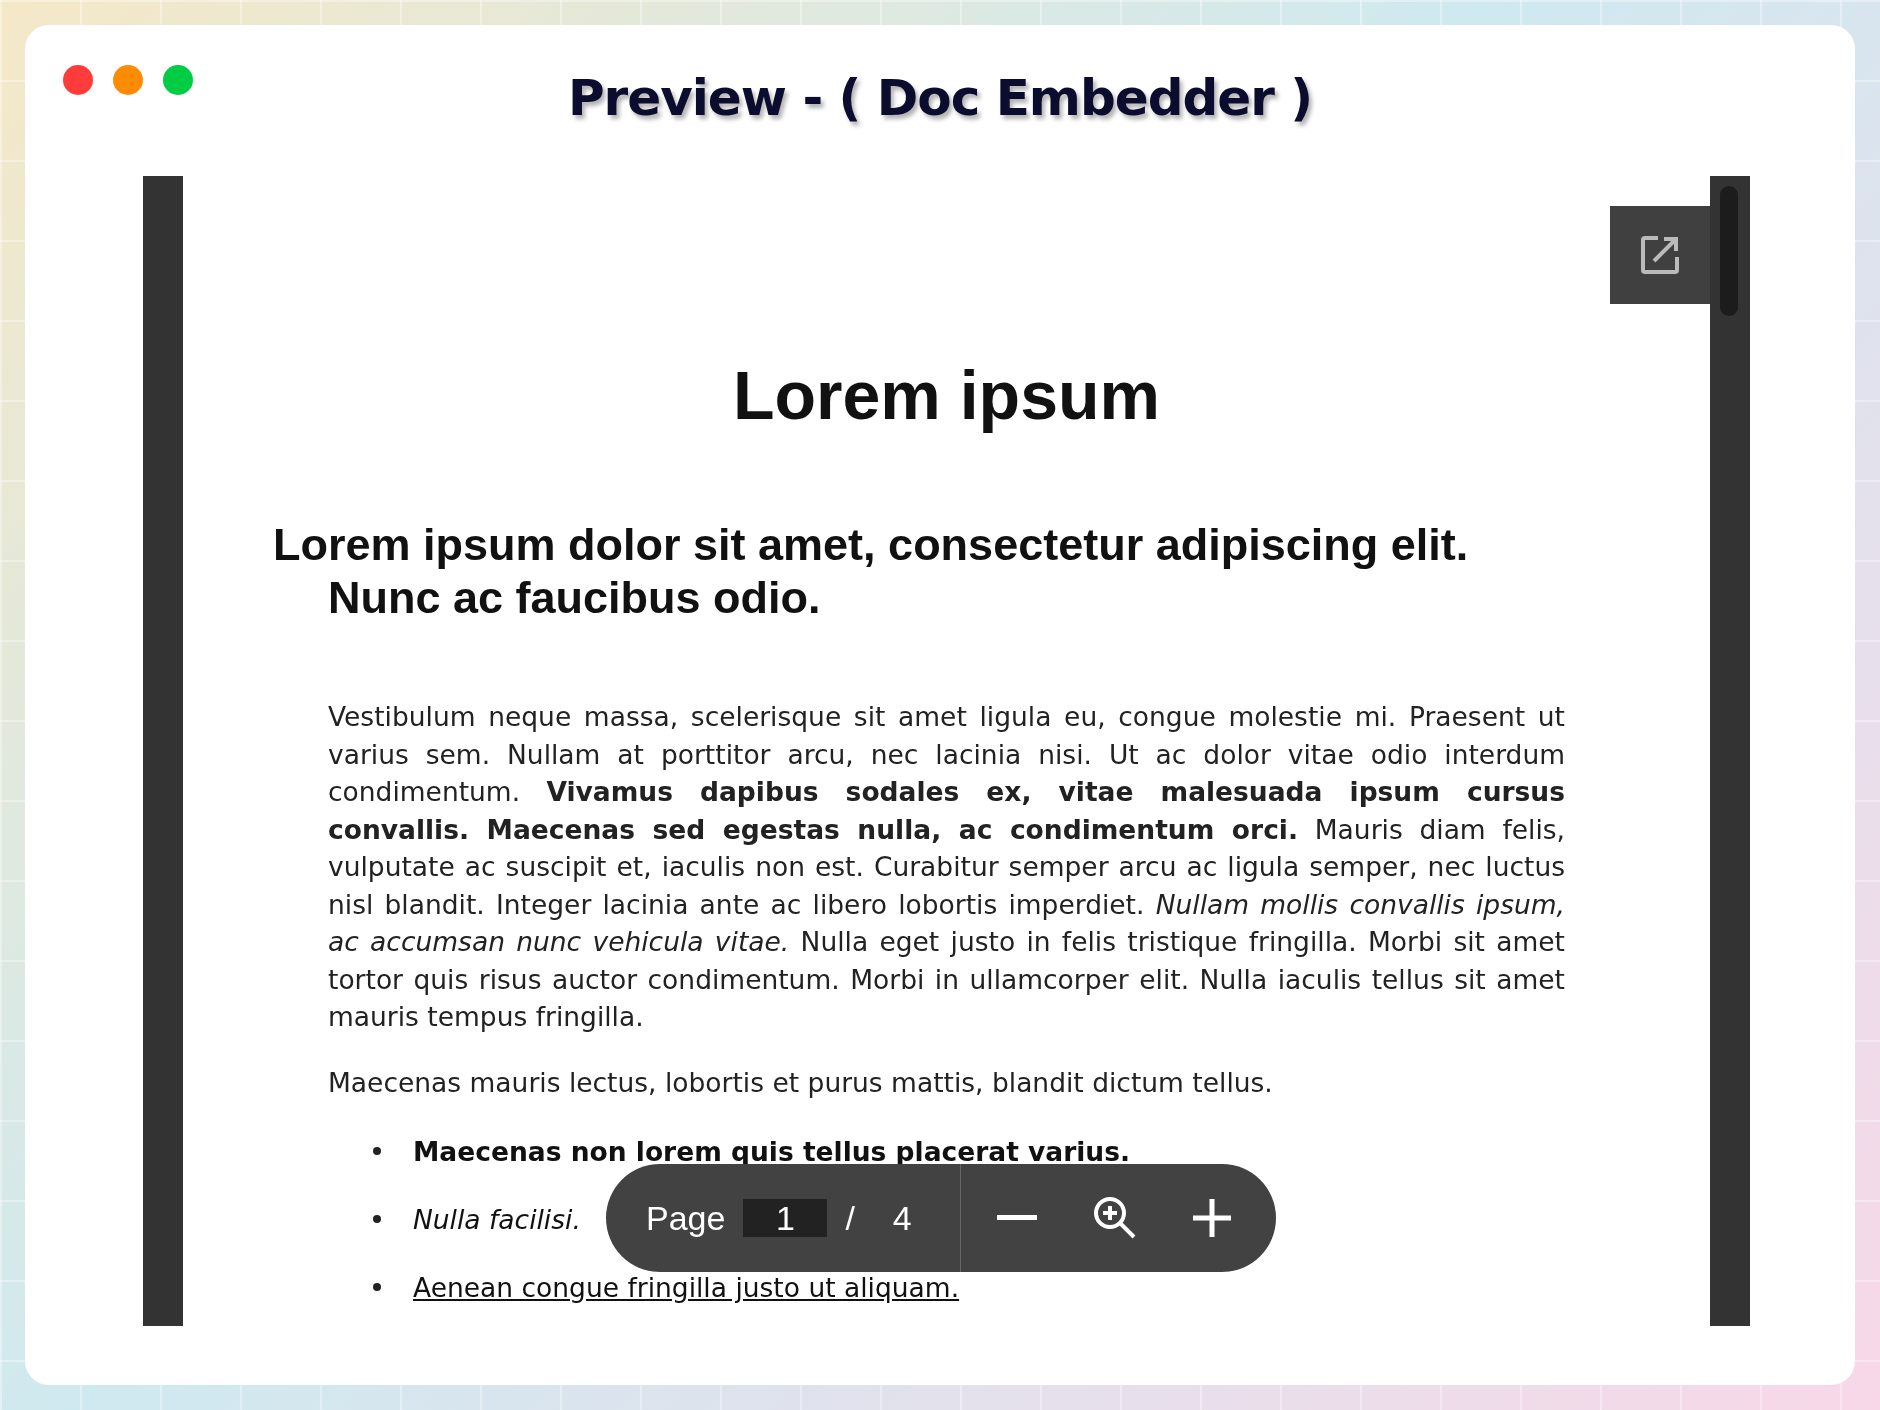  I want to click on window-title: Preview - ( Doc Embedder ), so click(940, 98).